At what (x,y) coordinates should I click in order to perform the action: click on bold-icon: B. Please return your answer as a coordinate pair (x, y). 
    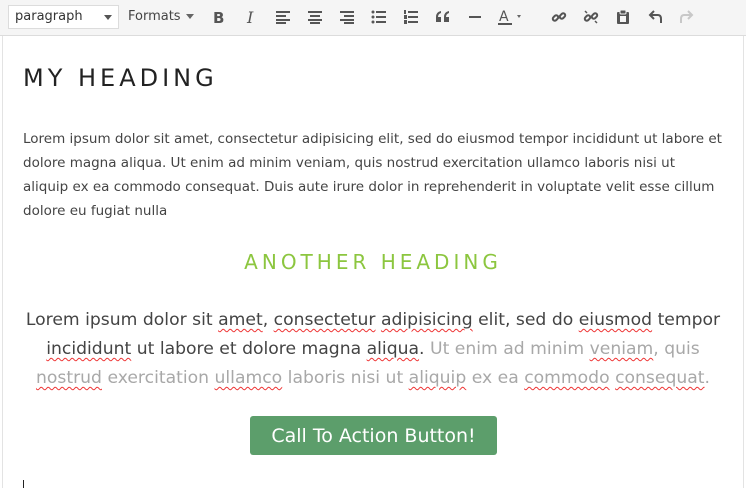
    Looking at the image, I should click on (218, 17).